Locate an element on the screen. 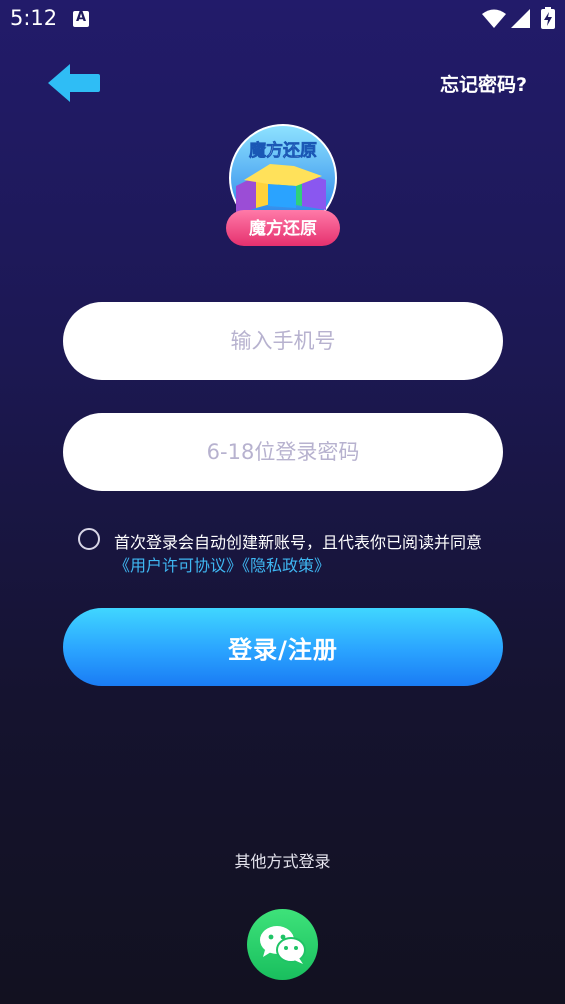  user-license-link: 《用户许可协议》 is located at coordinates (178, 565).